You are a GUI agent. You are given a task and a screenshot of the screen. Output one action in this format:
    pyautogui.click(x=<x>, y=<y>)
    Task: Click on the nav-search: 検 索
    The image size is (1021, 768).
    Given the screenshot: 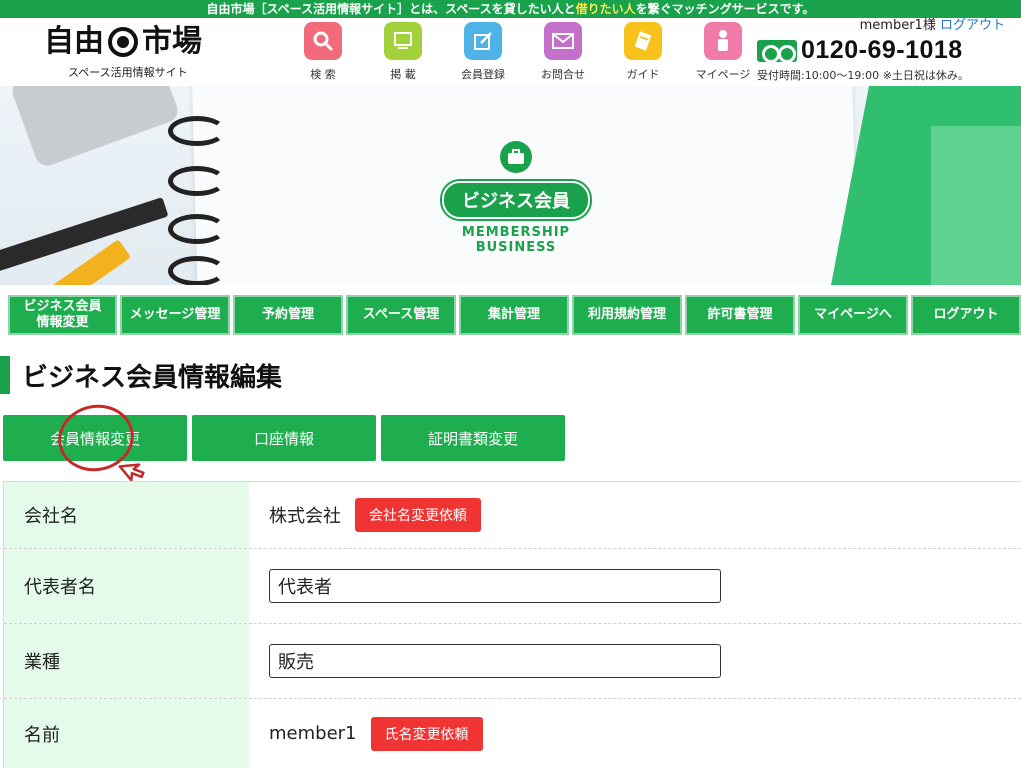 What is the action you would take?
    pyautogui.click(x=323, y=52)
    